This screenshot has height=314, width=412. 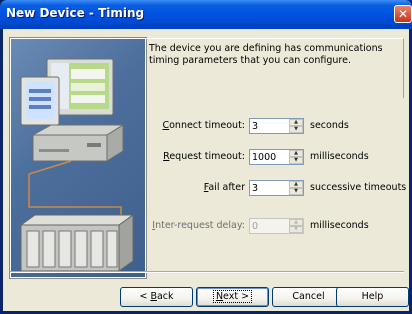 I want to click on connect-timeout-input, so click(x=272, y=126).